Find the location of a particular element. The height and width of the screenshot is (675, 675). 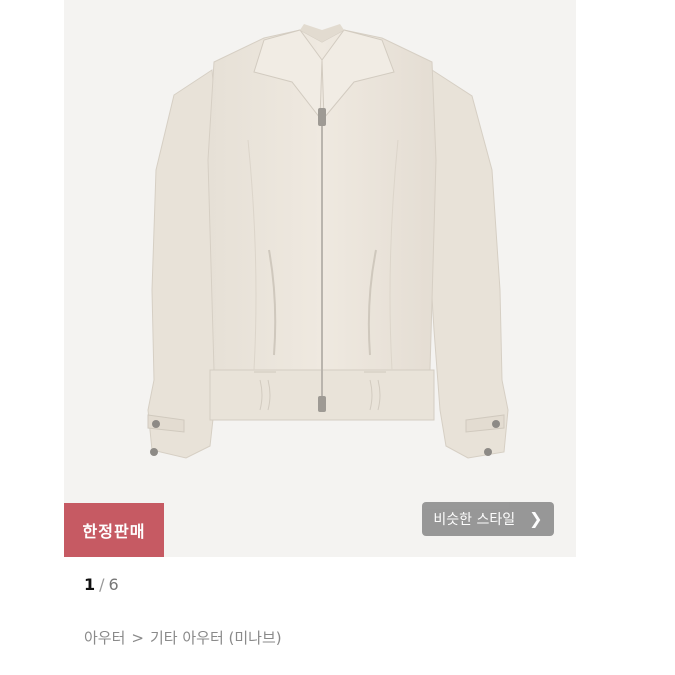

similar-style-label: 비슷한 스타일 is located at coordinates (474, 520).